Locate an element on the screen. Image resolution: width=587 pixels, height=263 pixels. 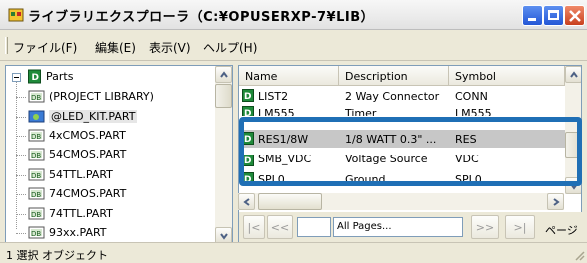
tree-item-label: 54CMOS.PART is located at coordinates (88, 154).